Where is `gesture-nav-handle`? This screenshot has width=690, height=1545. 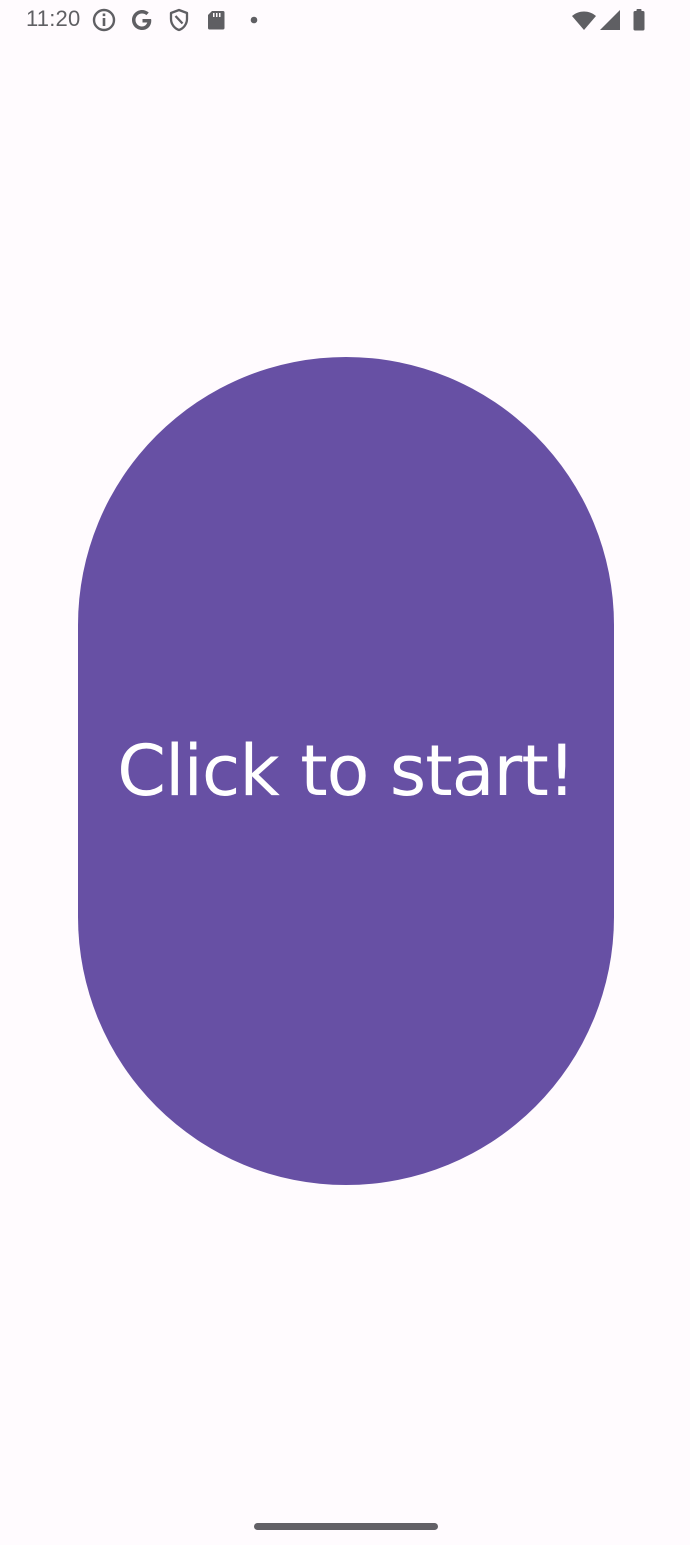 gesture-nav-handle is located at coordinates (346, 1526).